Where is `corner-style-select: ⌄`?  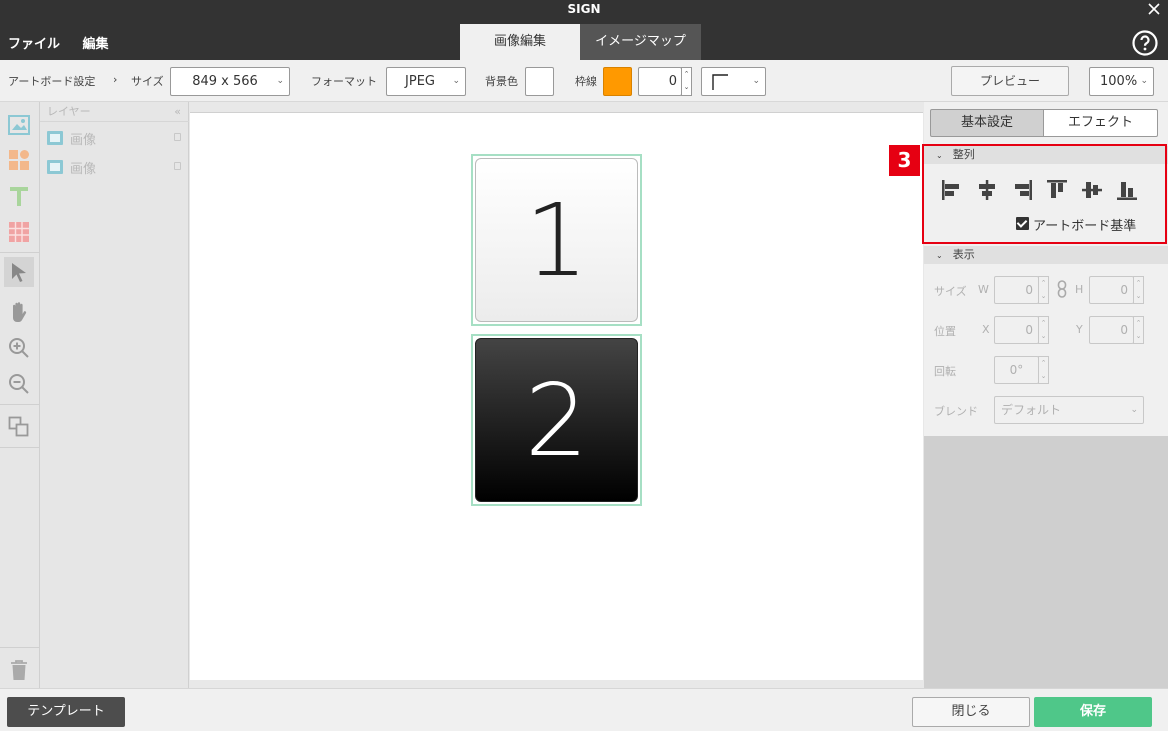 corner-style-select: ⌄ is located at coordinates (733, 81).